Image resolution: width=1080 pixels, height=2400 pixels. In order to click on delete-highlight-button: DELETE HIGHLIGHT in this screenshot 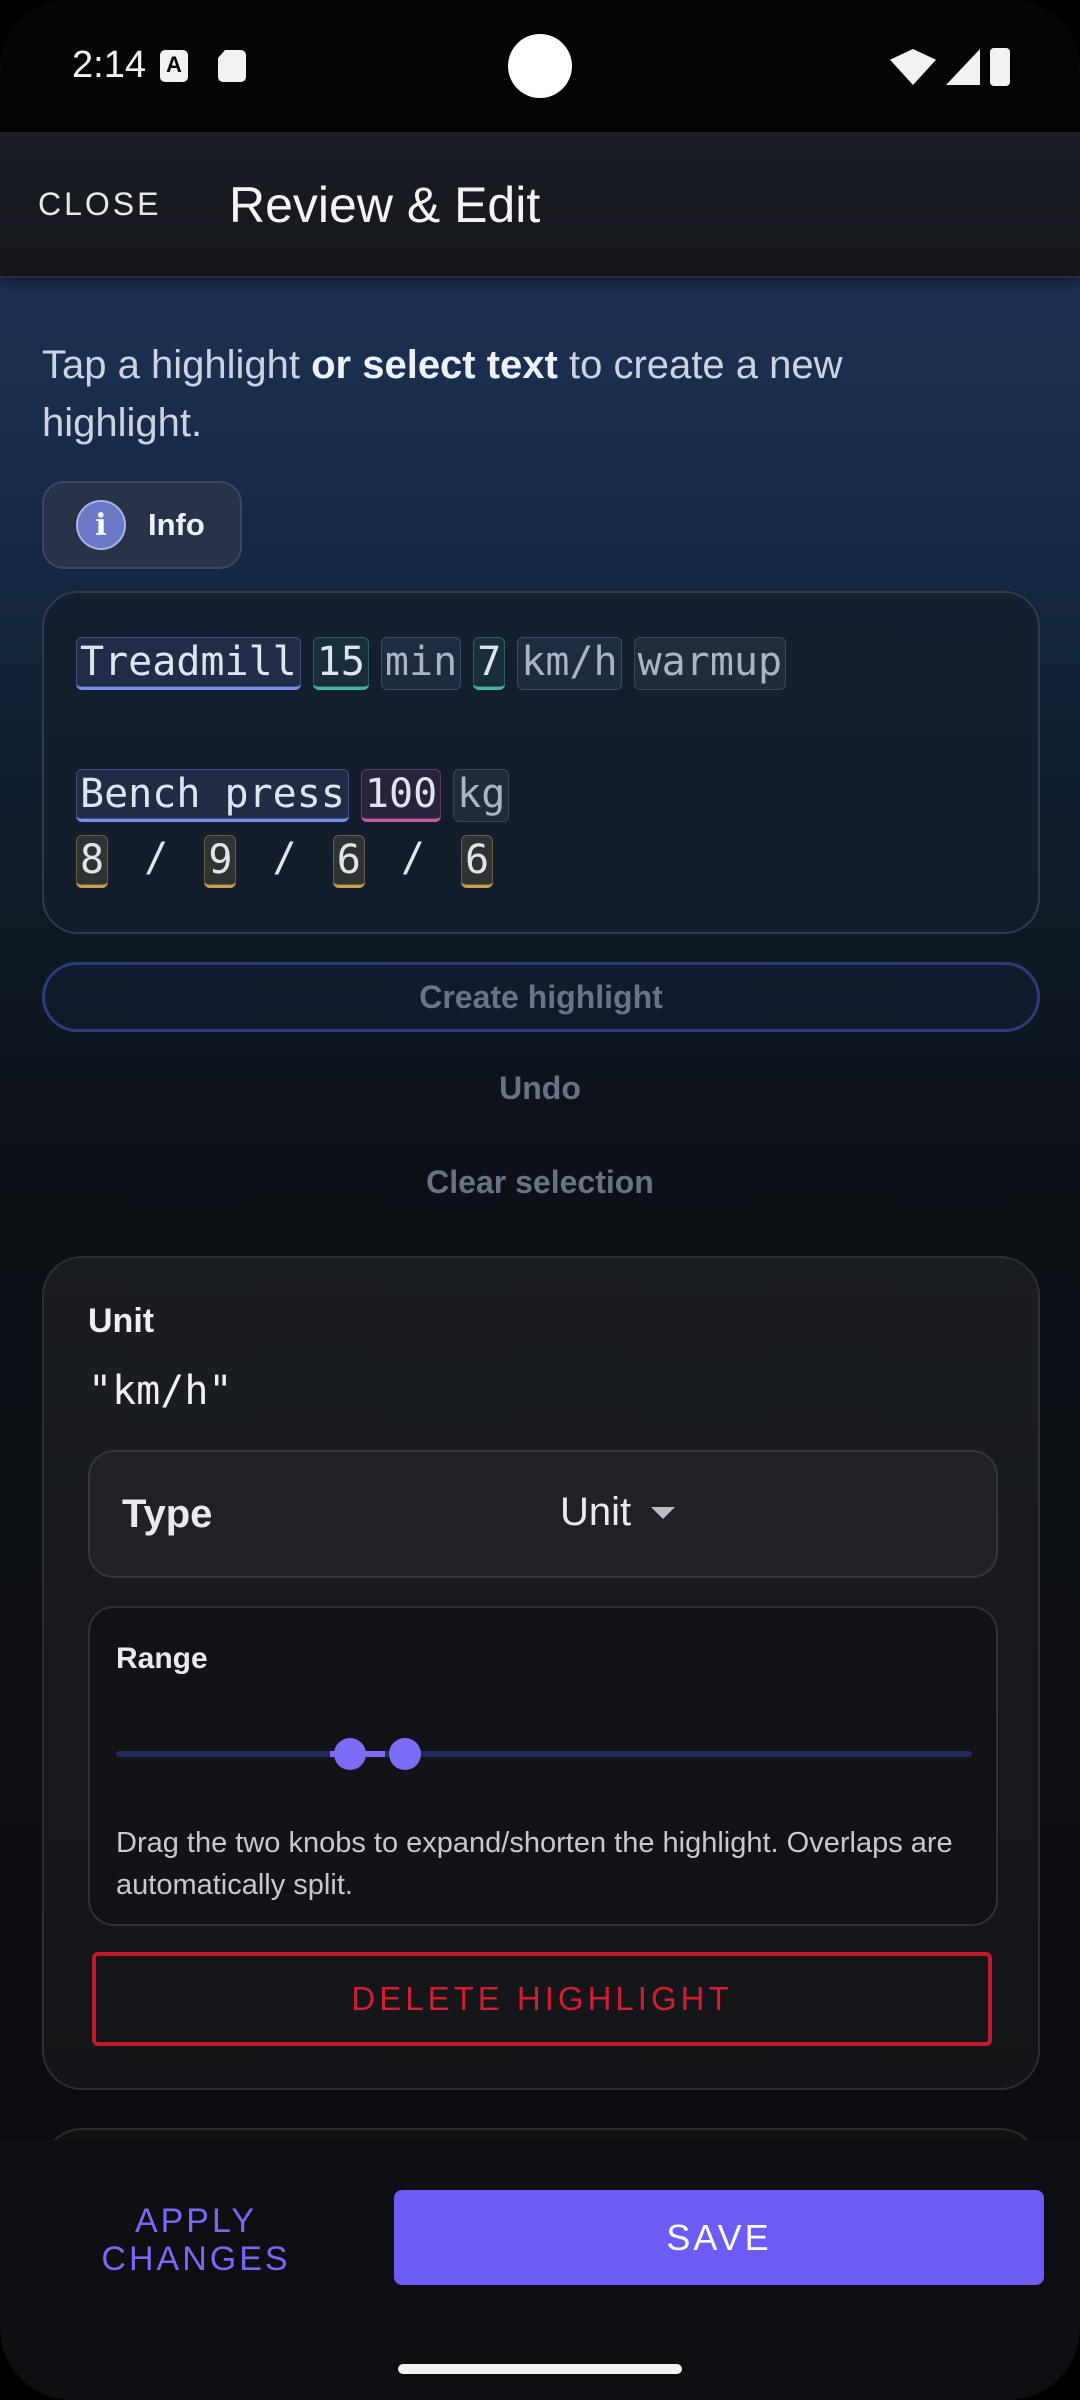, I will do `click(542, 1999)`.